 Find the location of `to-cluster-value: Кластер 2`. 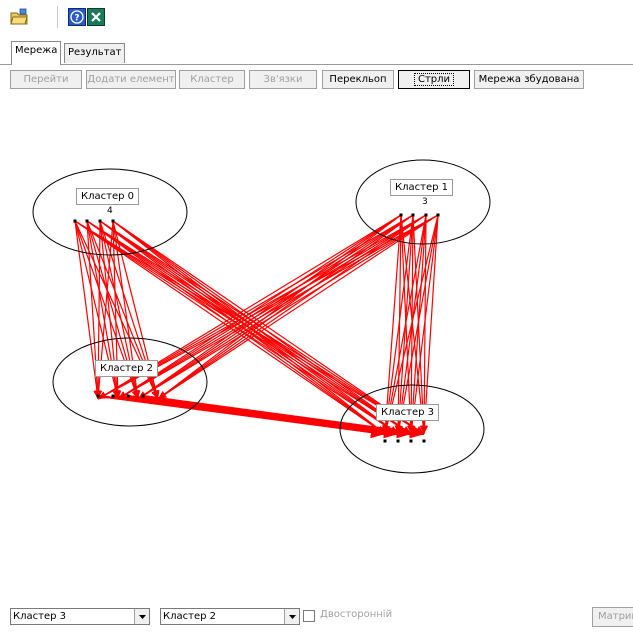

to-cluster-value: Кластер 2 is located at coordinates (189, 616).